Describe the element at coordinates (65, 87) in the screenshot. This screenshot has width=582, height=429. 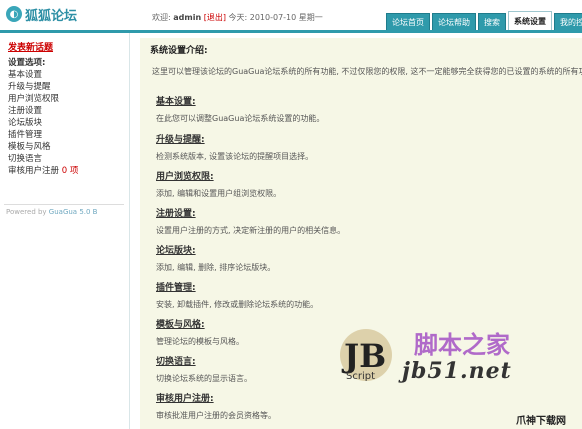
I see `sidebar-item-upgrade: 升级与提醒` at that location.